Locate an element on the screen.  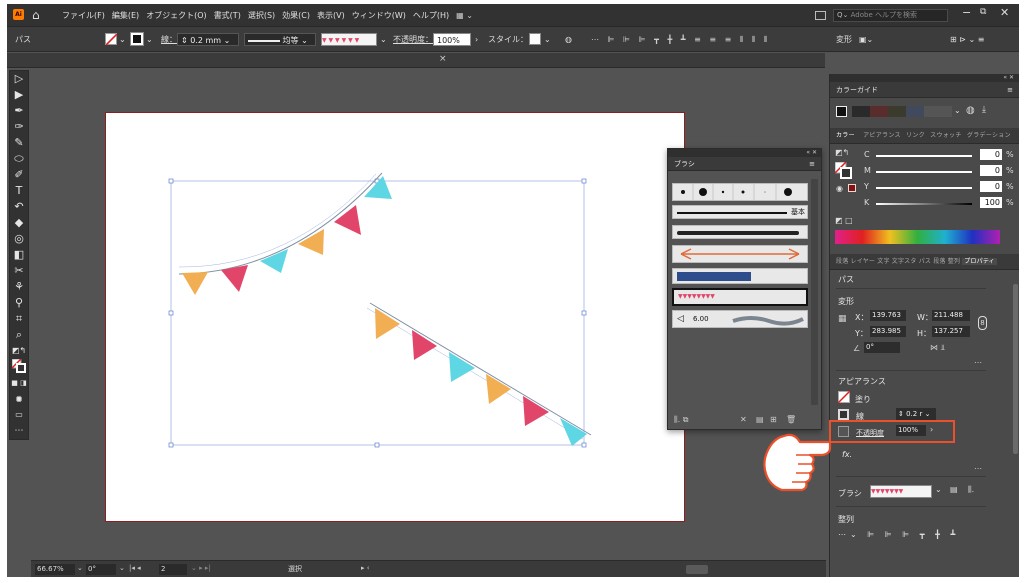
h-field: 137.257 is located at coordinates (951, 331).